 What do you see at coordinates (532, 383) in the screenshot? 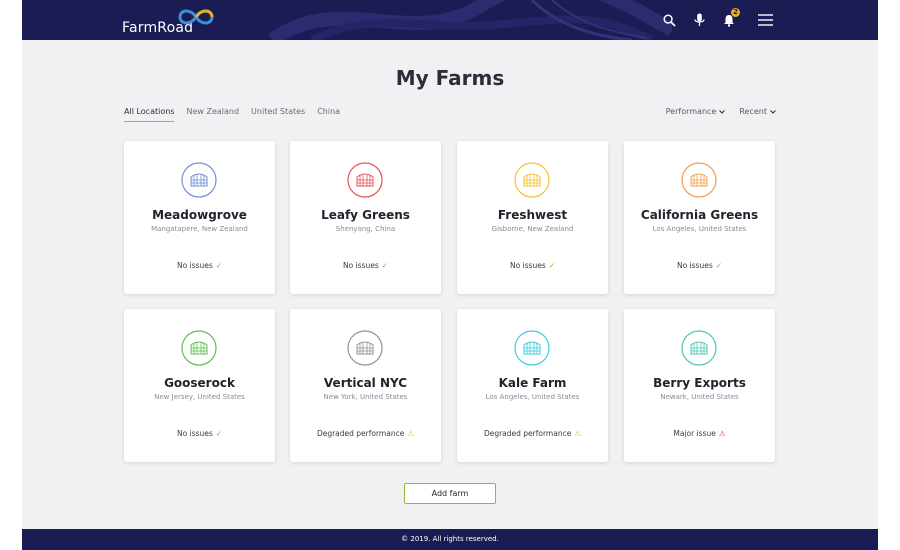
I see `farm-name: Kale Farm` at bounding box center [532, 383].